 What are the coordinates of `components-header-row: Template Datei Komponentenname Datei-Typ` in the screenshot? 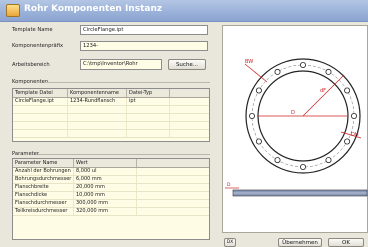 It's located at (111, 93).